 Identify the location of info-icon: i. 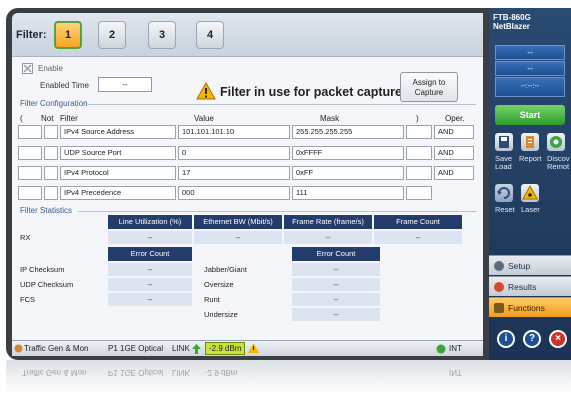
(506, 339).